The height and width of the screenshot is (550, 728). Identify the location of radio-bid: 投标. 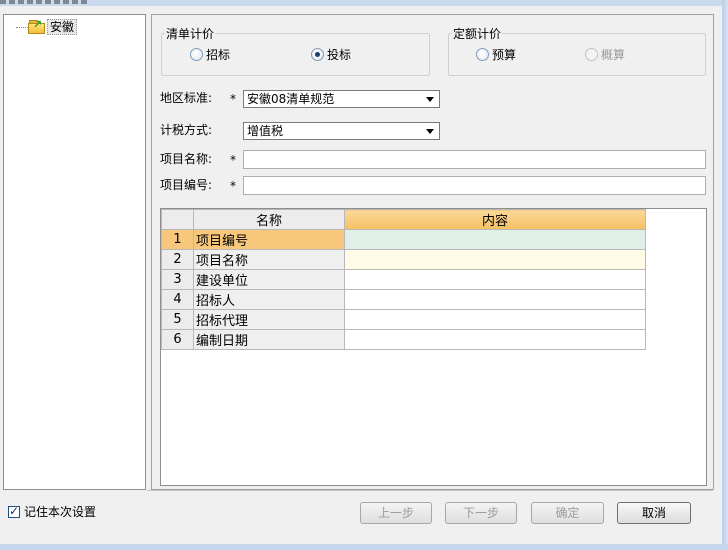
(331, 54).